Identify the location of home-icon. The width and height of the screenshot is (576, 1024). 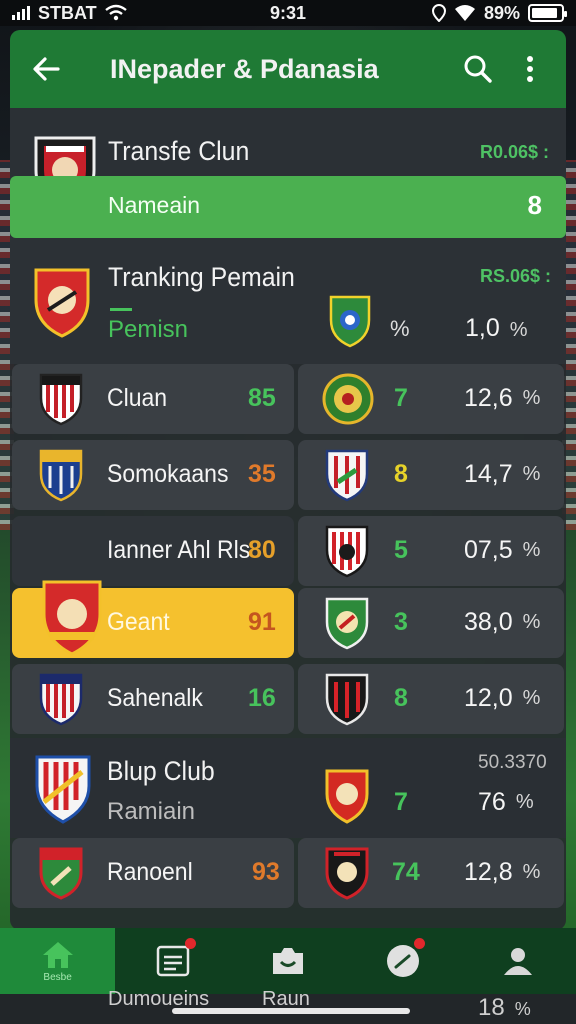
(57, 954).